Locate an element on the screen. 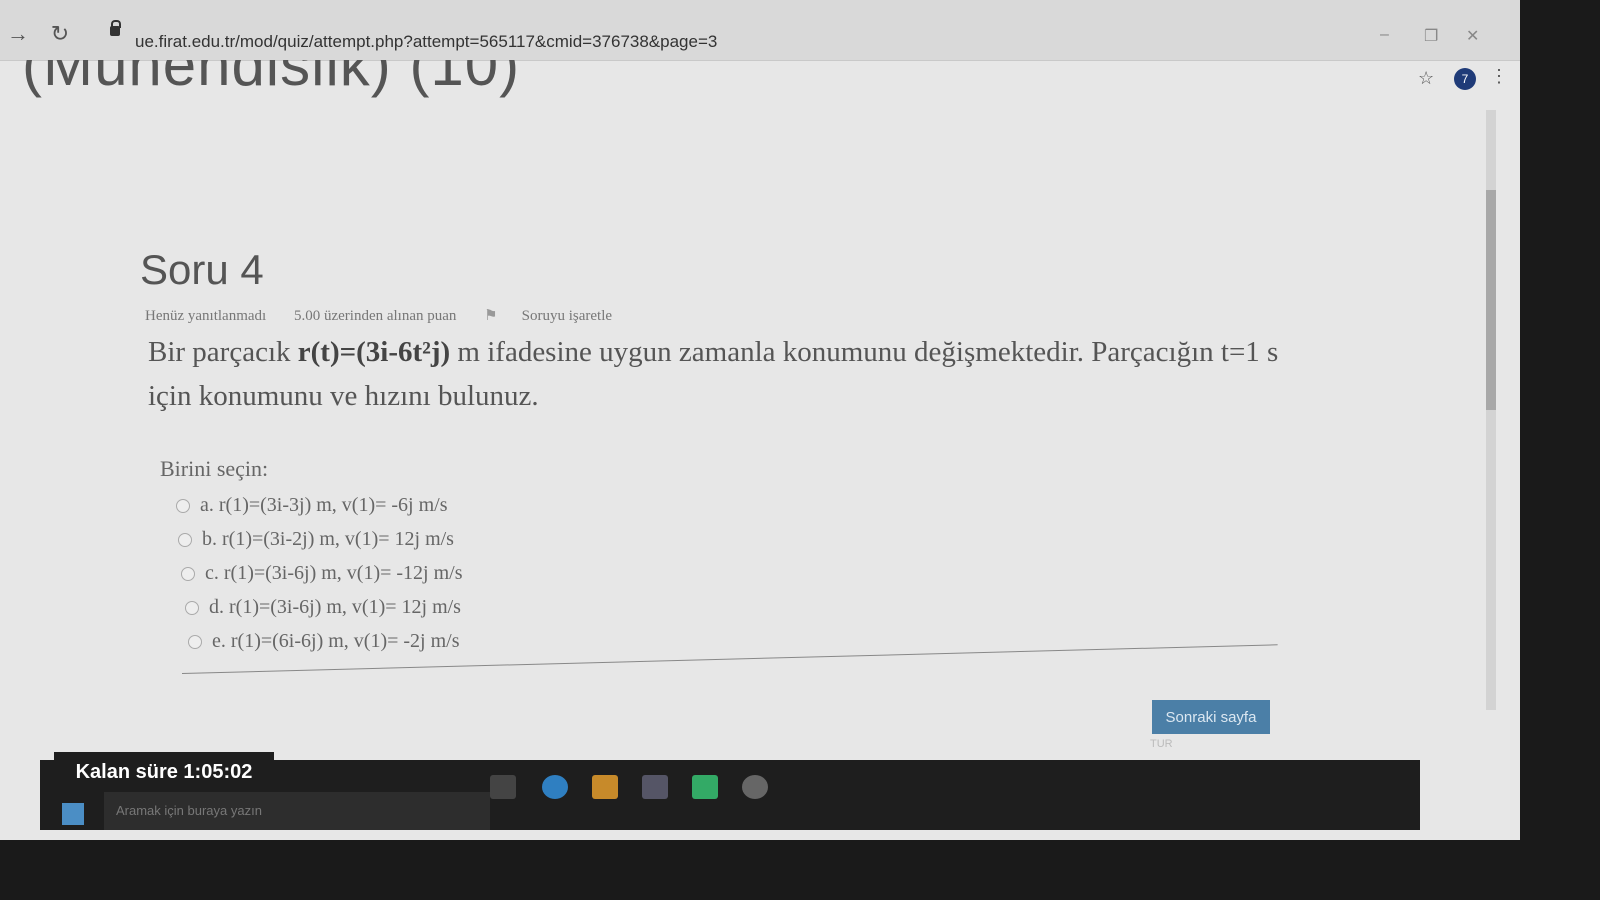 The width and height of the screenshot is (1600, 900). option-label: a. r(1)=(3i-3j) m, v(1)= -6j m/s is located at coordinates (324, 505).